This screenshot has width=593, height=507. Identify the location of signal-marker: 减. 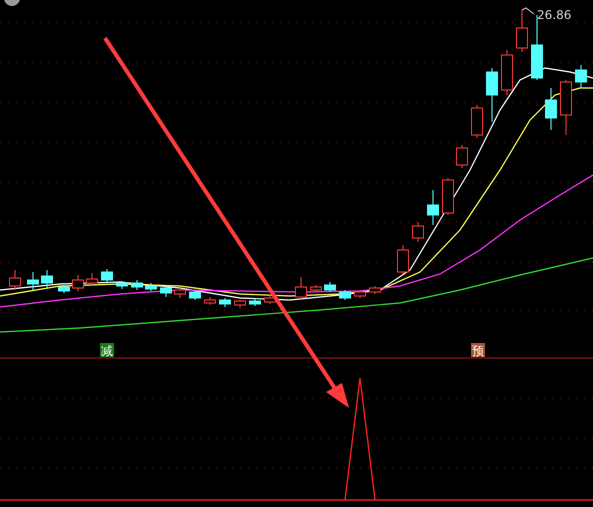
(107, 350).